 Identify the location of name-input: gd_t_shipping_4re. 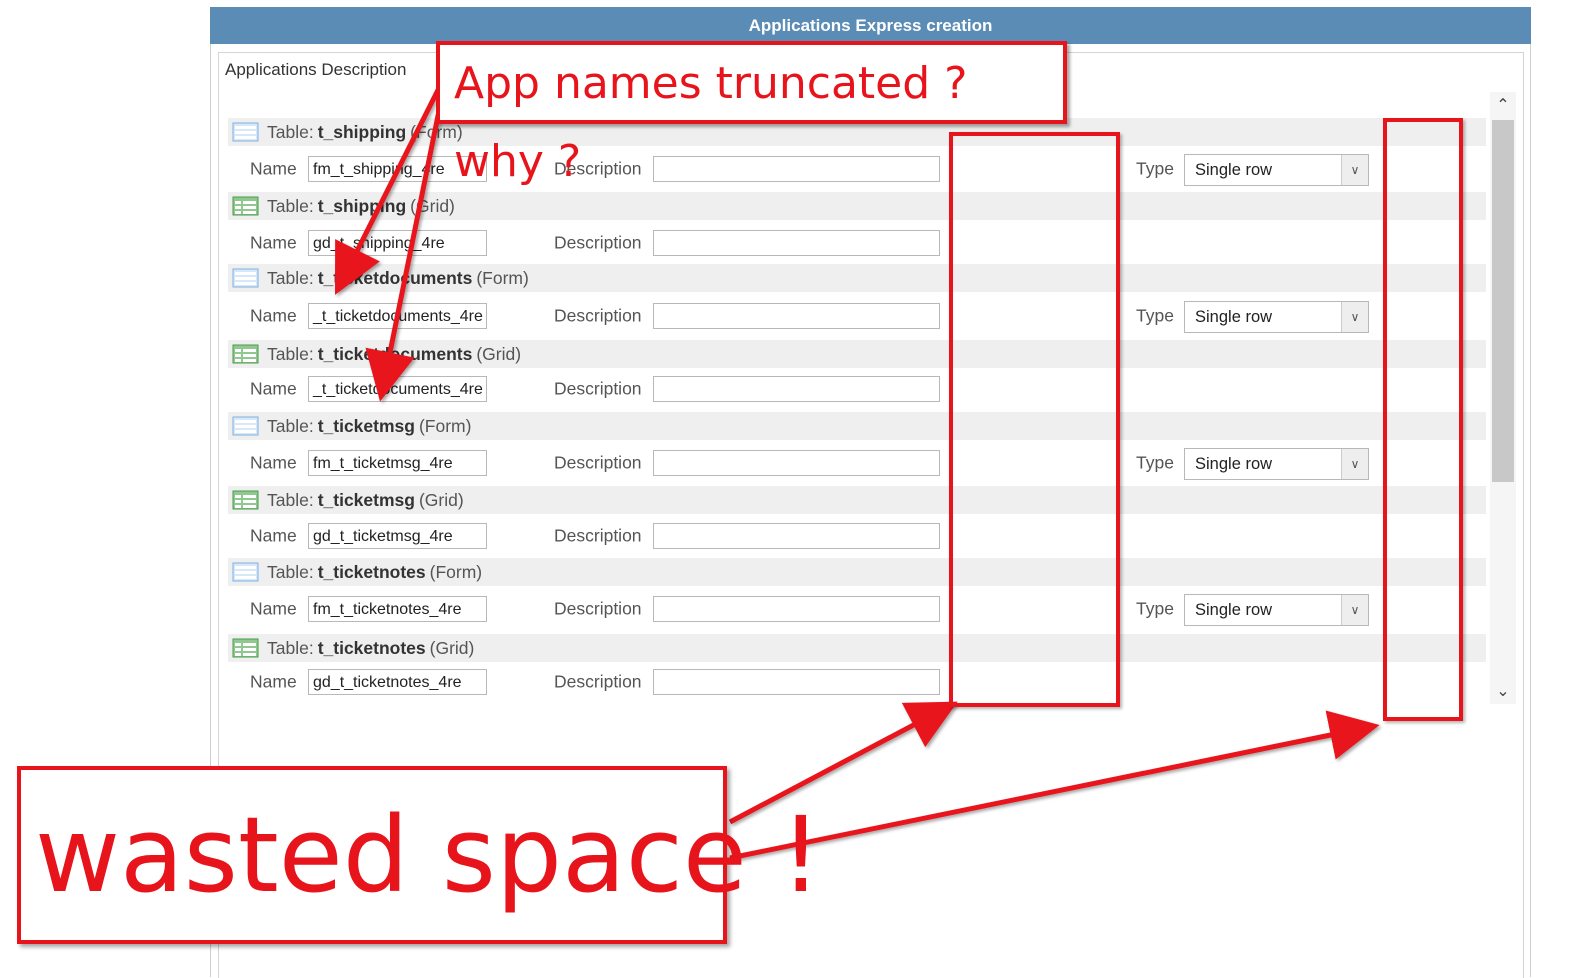
(397, 243).